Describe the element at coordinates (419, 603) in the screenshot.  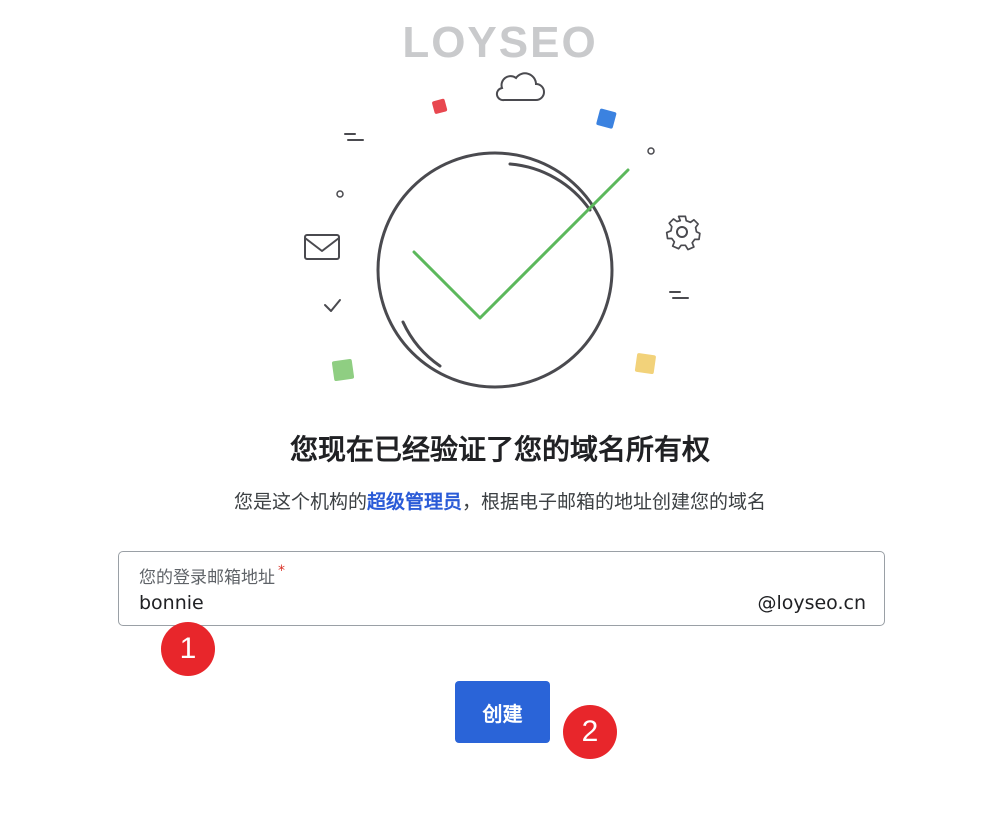
I see `email-username-input` at that location.